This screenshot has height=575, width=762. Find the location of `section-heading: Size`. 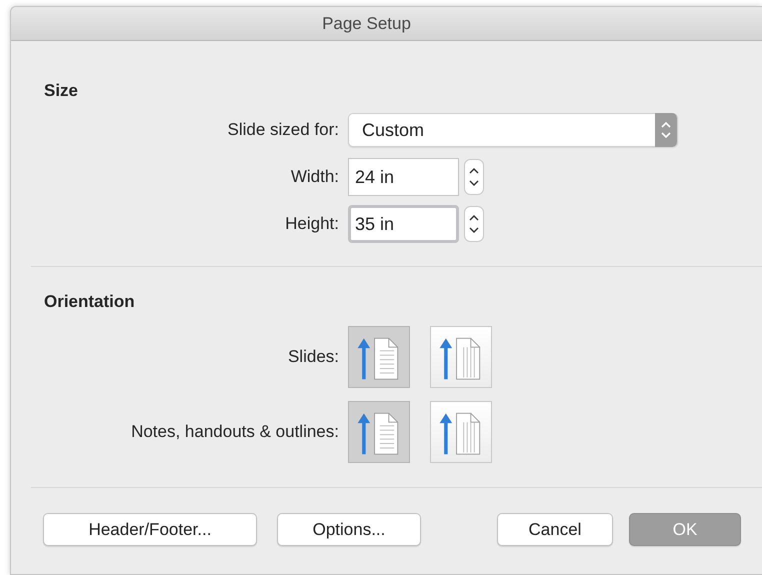

section-heading: Size is located at coordinates (62, 90).